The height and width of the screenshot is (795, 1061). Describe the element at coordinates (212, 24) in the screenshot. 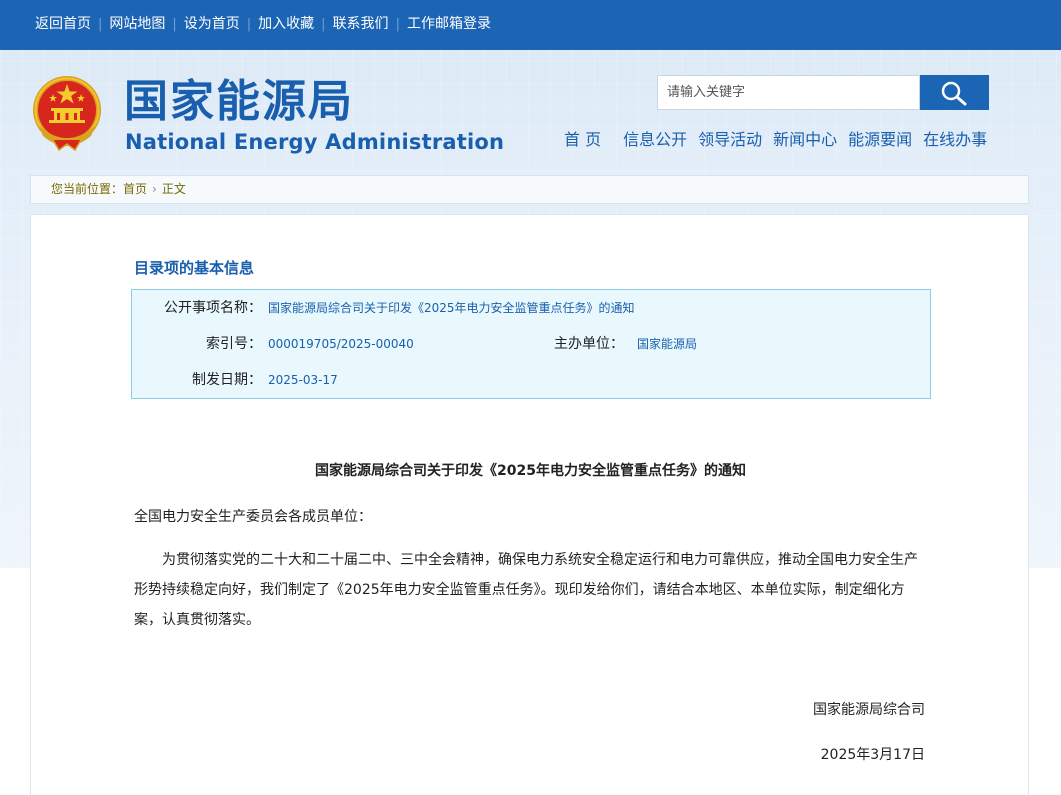

I see `top-link-set-homepage: 设为首页` at that location.